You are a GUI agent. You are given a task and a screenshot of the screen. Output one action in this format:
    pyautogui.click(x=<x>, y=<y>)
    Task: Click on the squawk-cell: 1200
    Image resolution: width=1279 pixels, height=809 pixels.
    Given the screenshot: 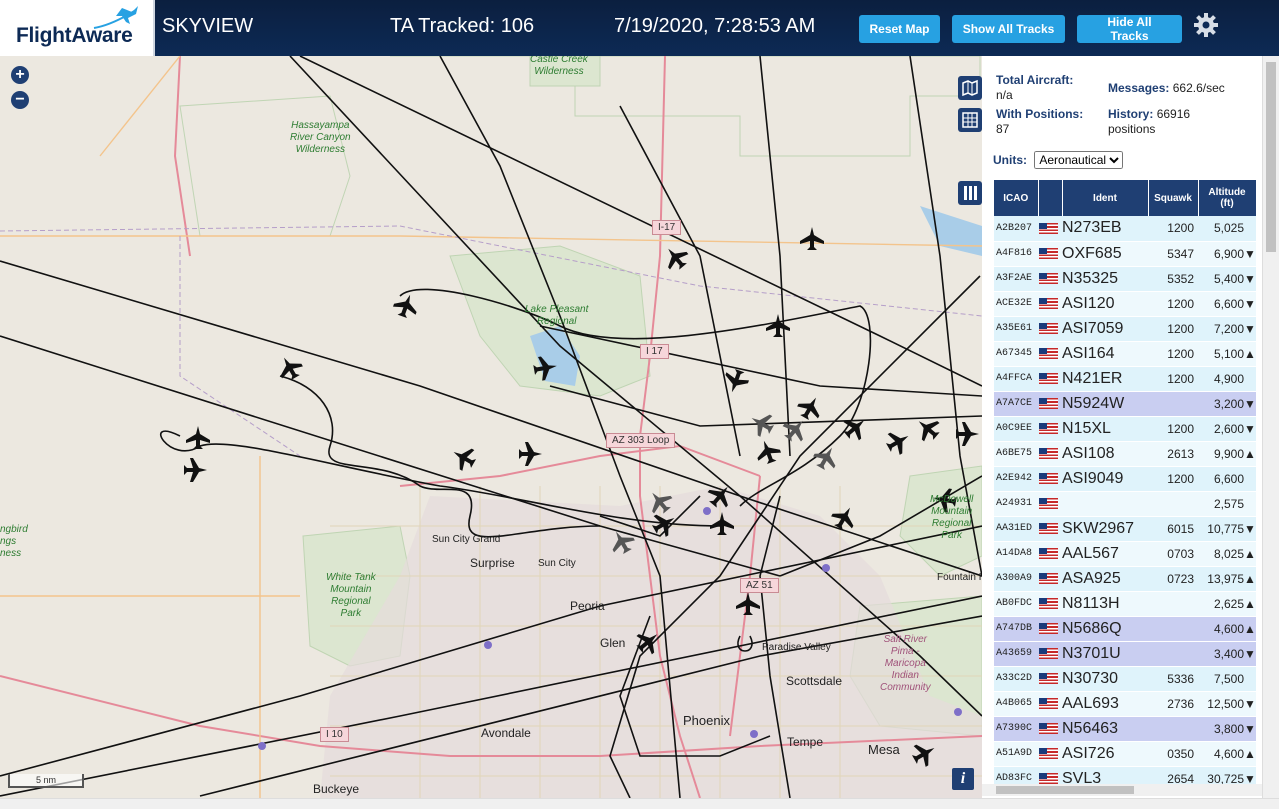 What is the action you would take?
    pyautogui.click(x=1173, y=379)
    